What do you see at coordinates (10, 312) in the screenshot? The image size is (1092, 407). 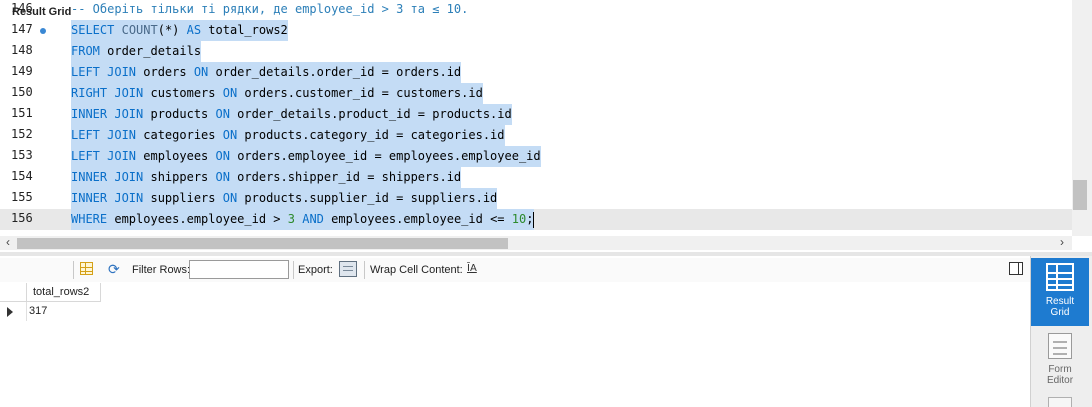 I see `current-row-arrow-icon` at bounding box center [10, 312].